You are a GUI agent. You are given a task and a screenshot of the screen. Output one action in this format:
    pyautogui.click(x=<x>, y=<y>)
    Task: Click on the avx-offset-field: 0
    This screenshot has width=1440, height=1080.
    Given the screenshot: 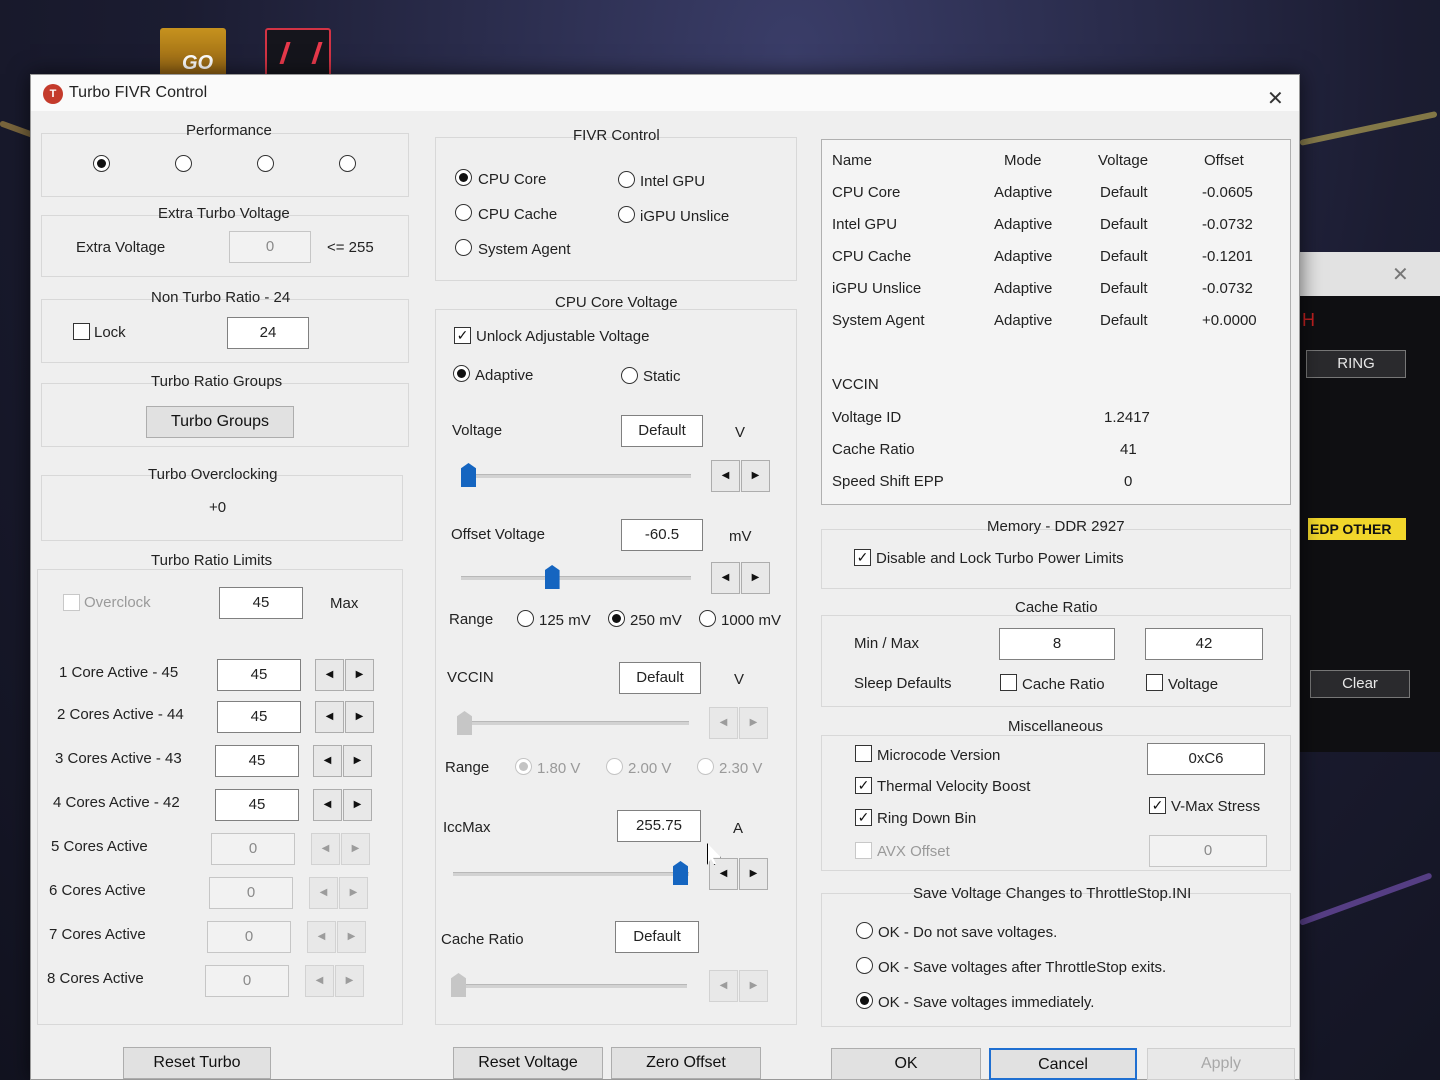 What is the action you would take?
    pyautogui.click(x=1208, y=851)
    